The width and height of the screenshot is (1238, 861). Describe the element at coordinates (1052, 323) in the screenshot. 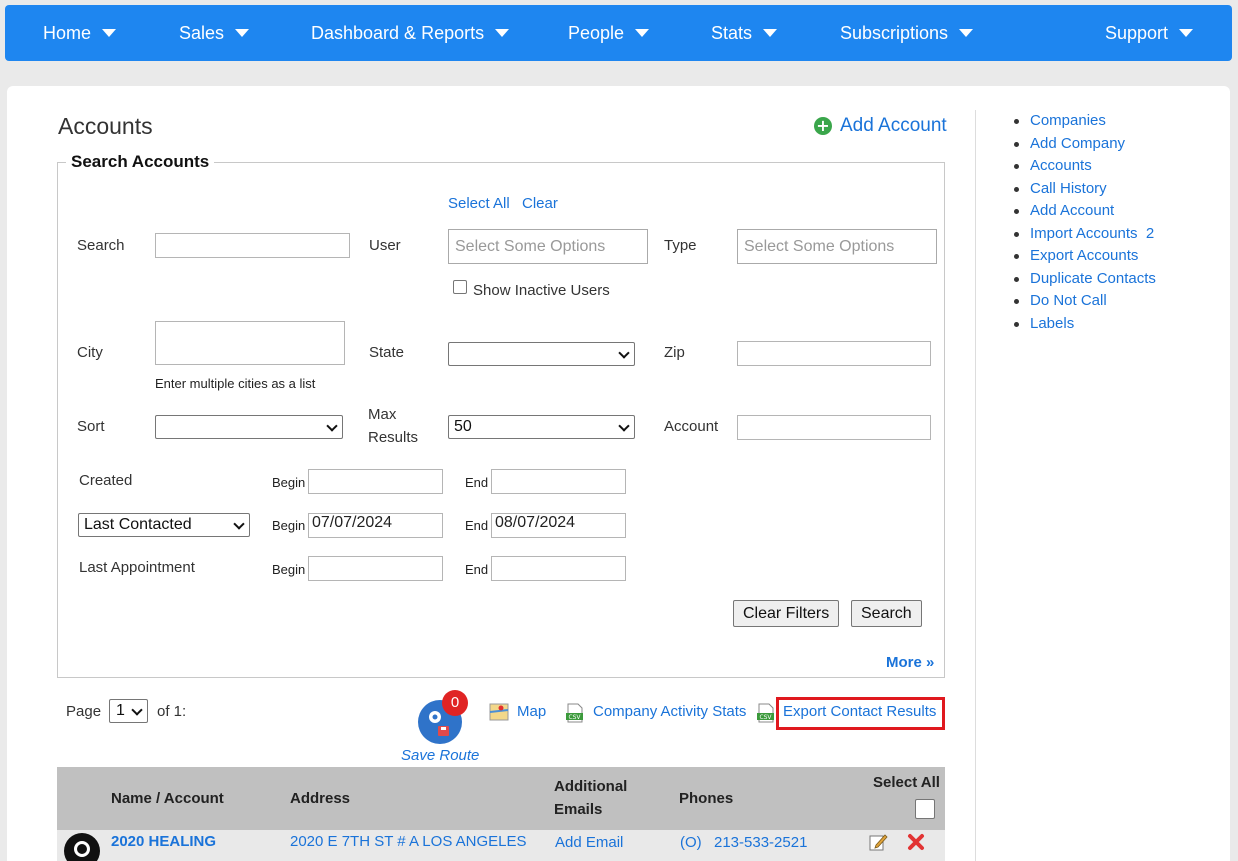

I see `sidebar-link: Labels` at that location.